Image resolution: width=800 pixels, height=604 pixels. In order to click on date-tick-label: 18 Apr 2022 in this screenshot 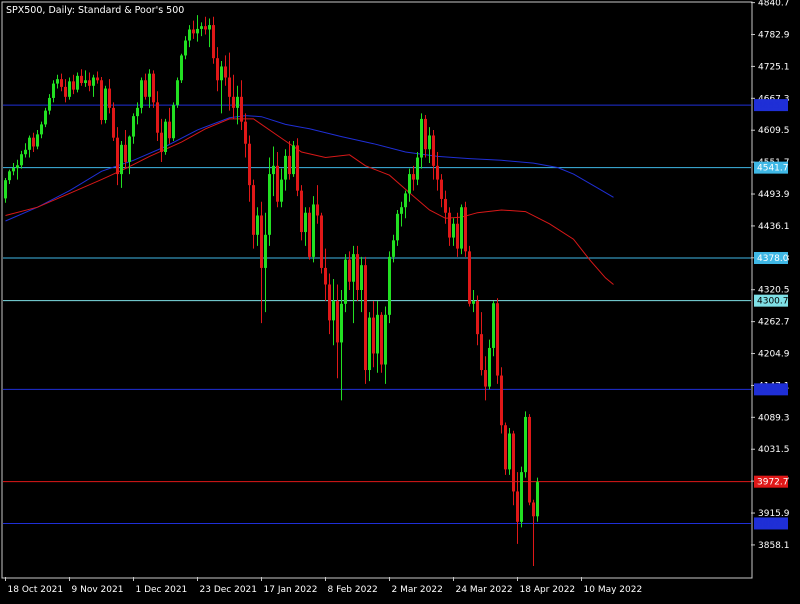, I will do `click(548, 590)`.